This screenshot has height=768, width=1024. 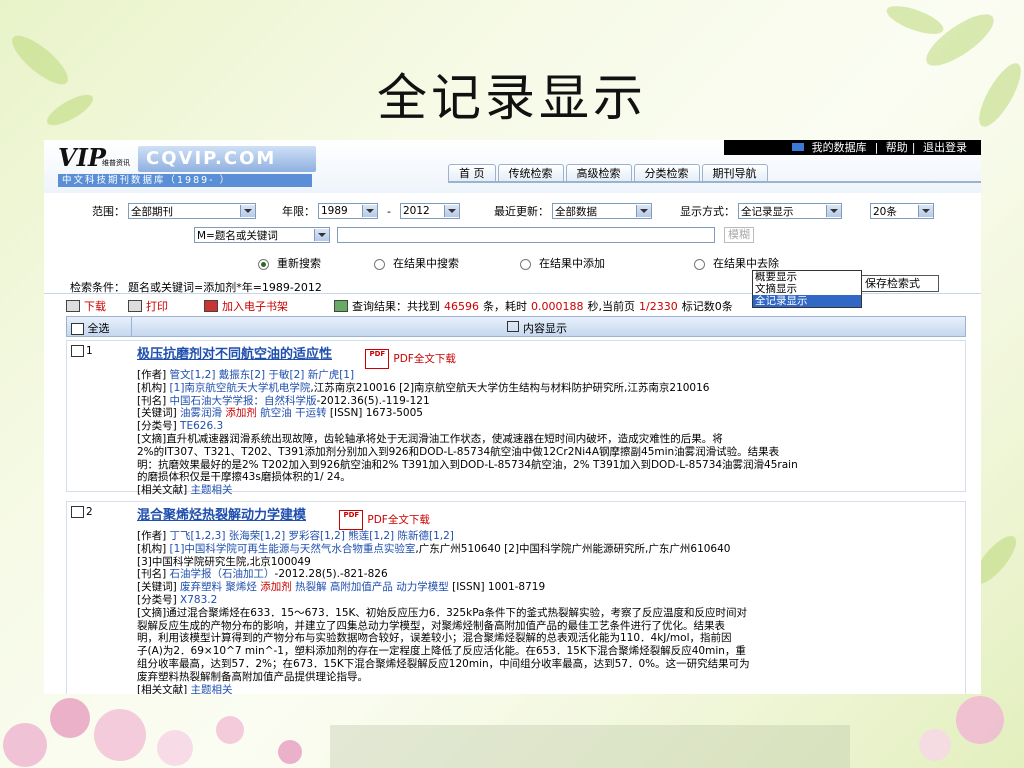 I want to click on search-input, so click(x=526, y=235).